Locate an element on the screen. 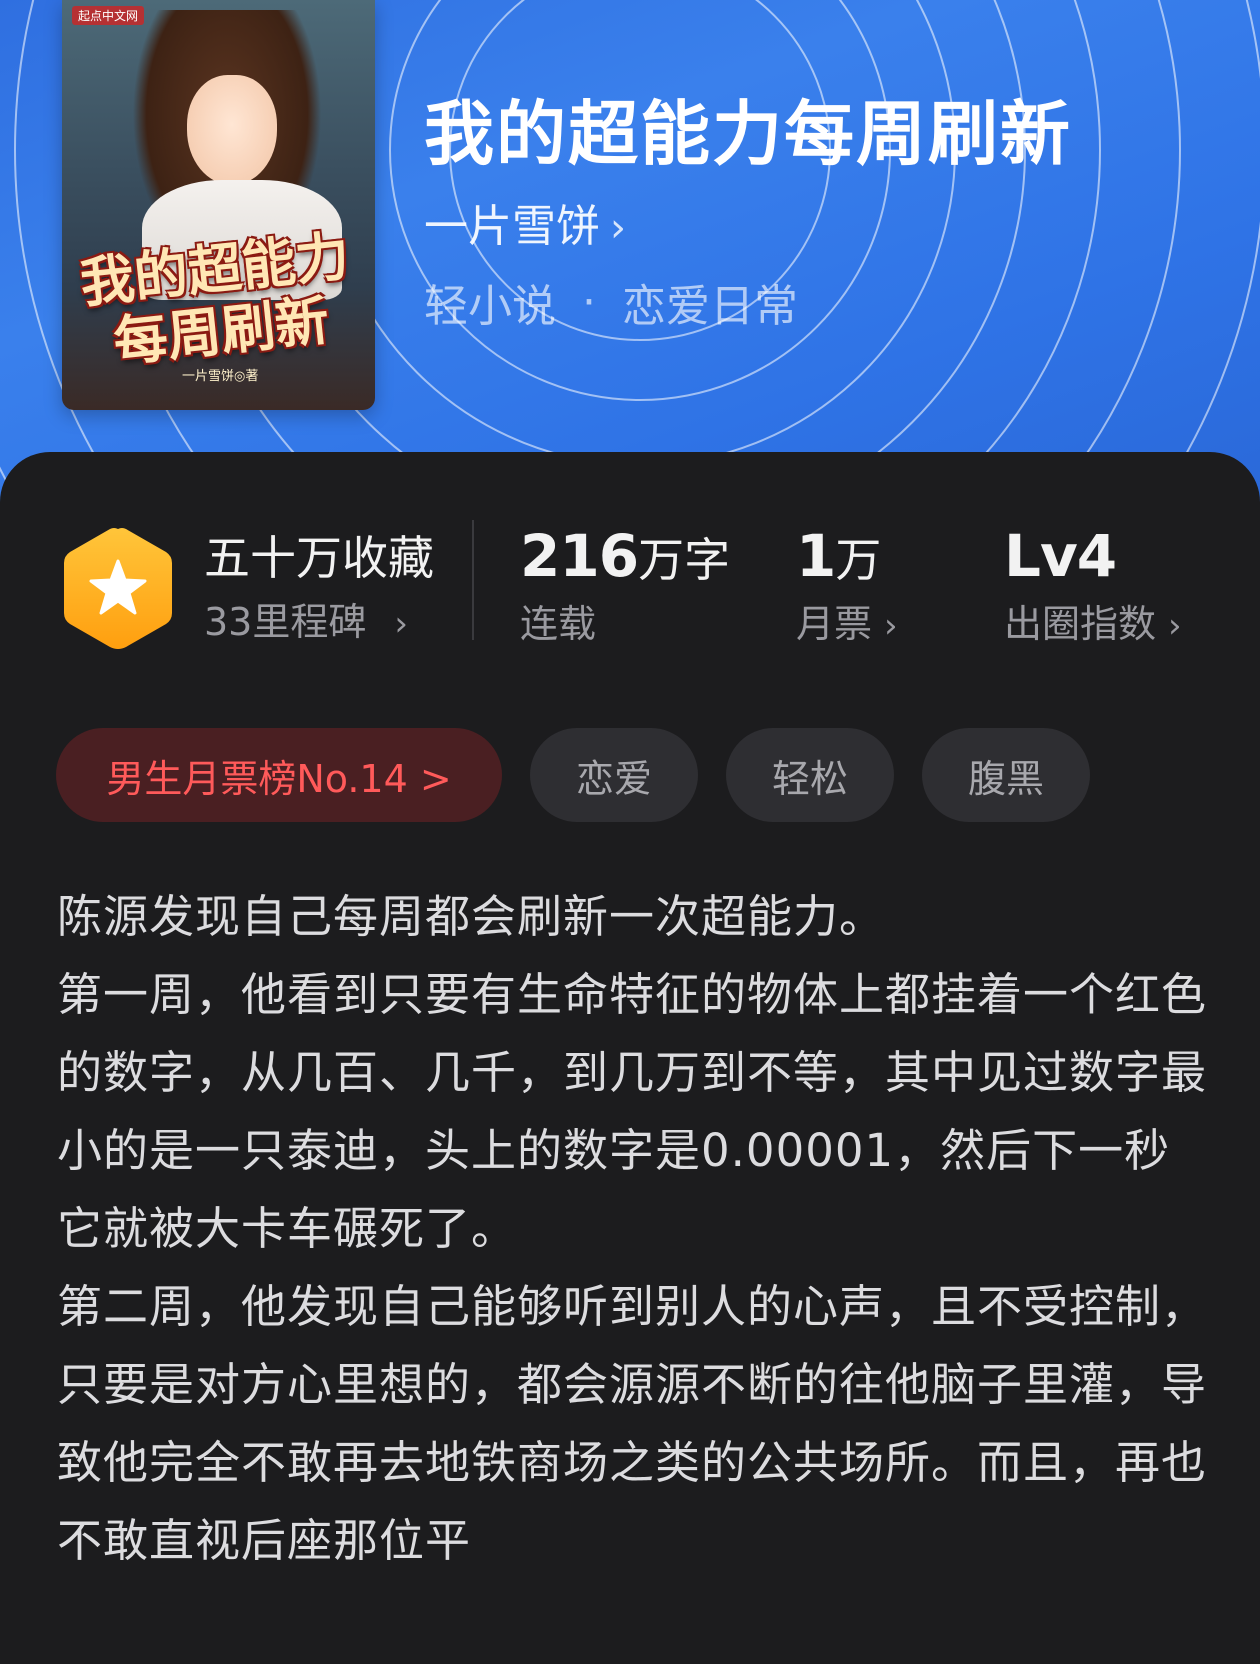 The height and width of the screenshot is (1664, 1260). serial-status: 连载 is located at coordinates (558, 624).